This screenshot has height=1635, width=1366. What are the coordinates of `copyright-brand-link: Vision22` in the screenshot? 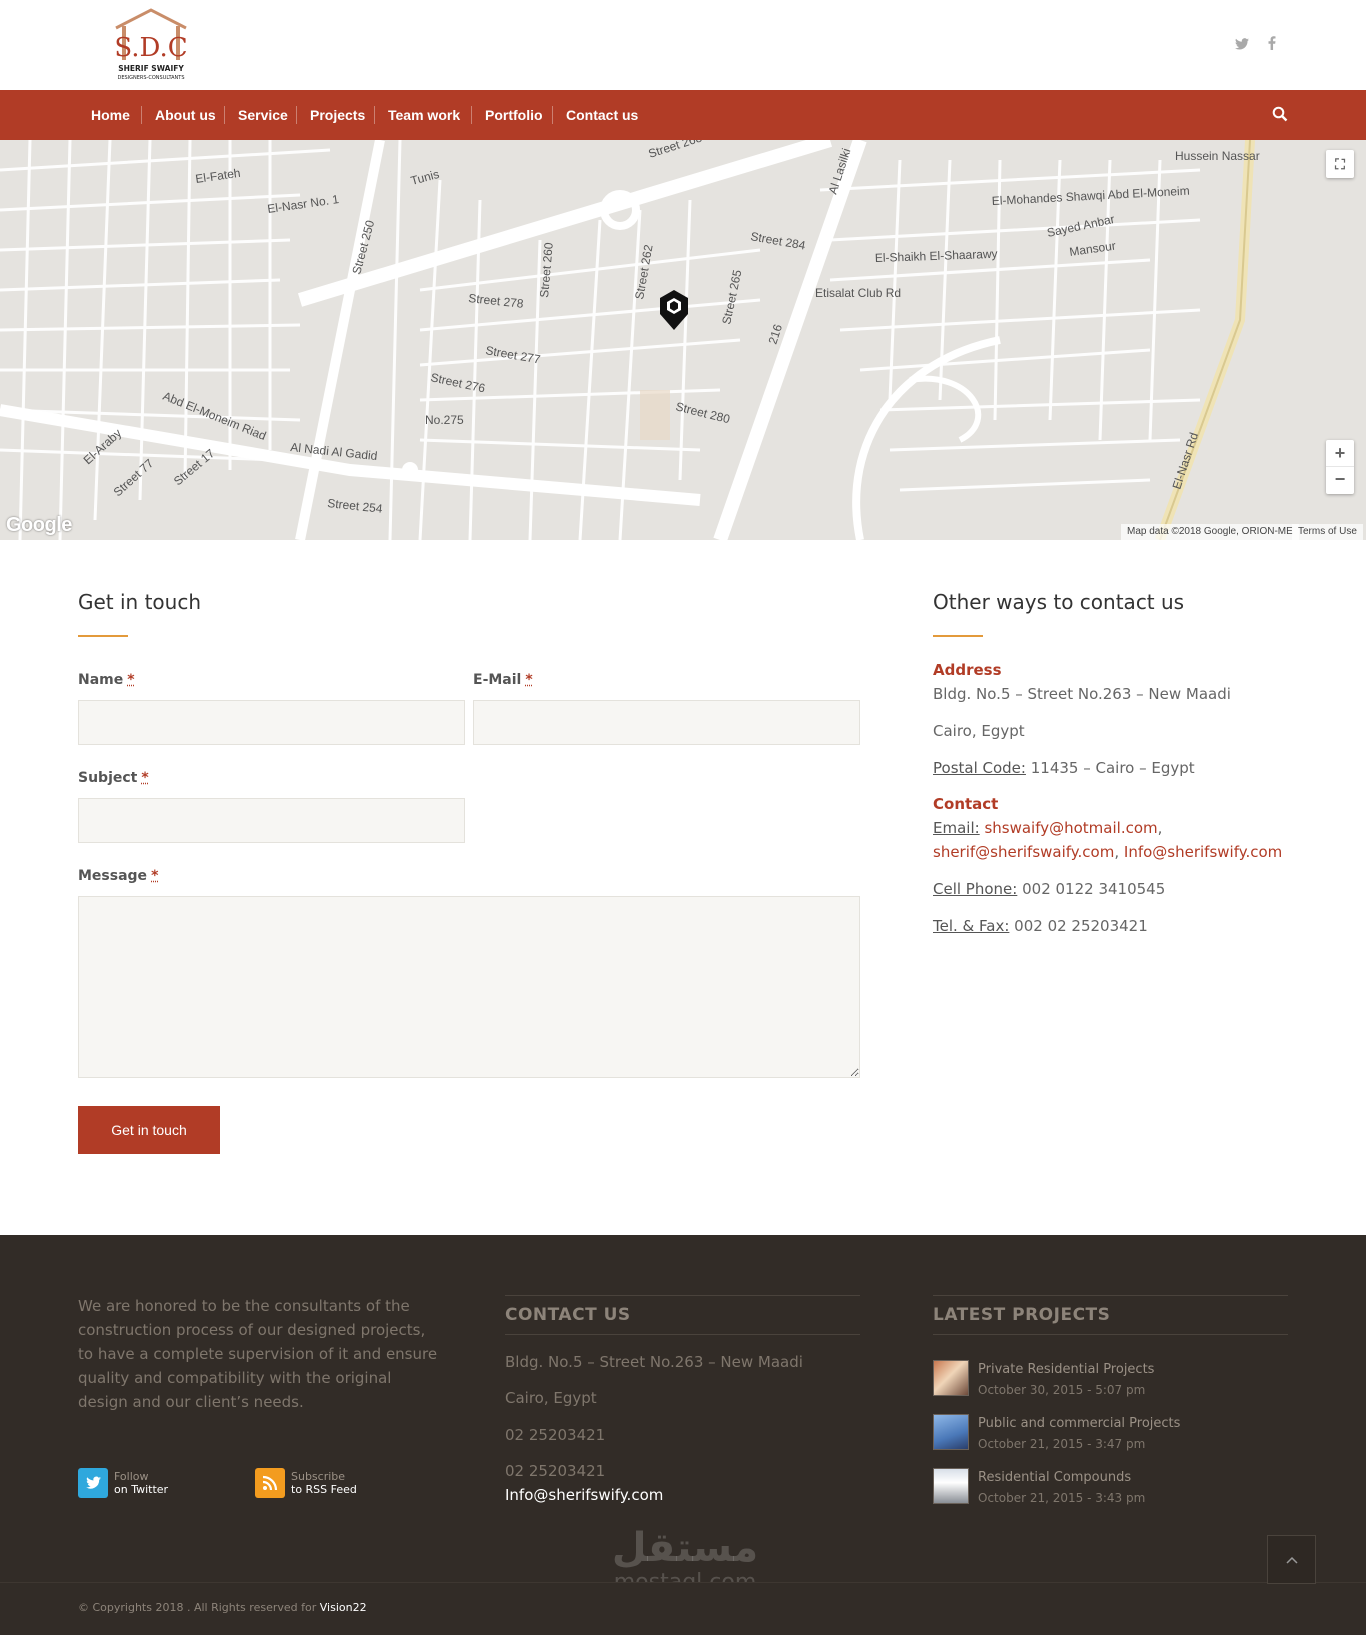 It's located at (343, 1607).